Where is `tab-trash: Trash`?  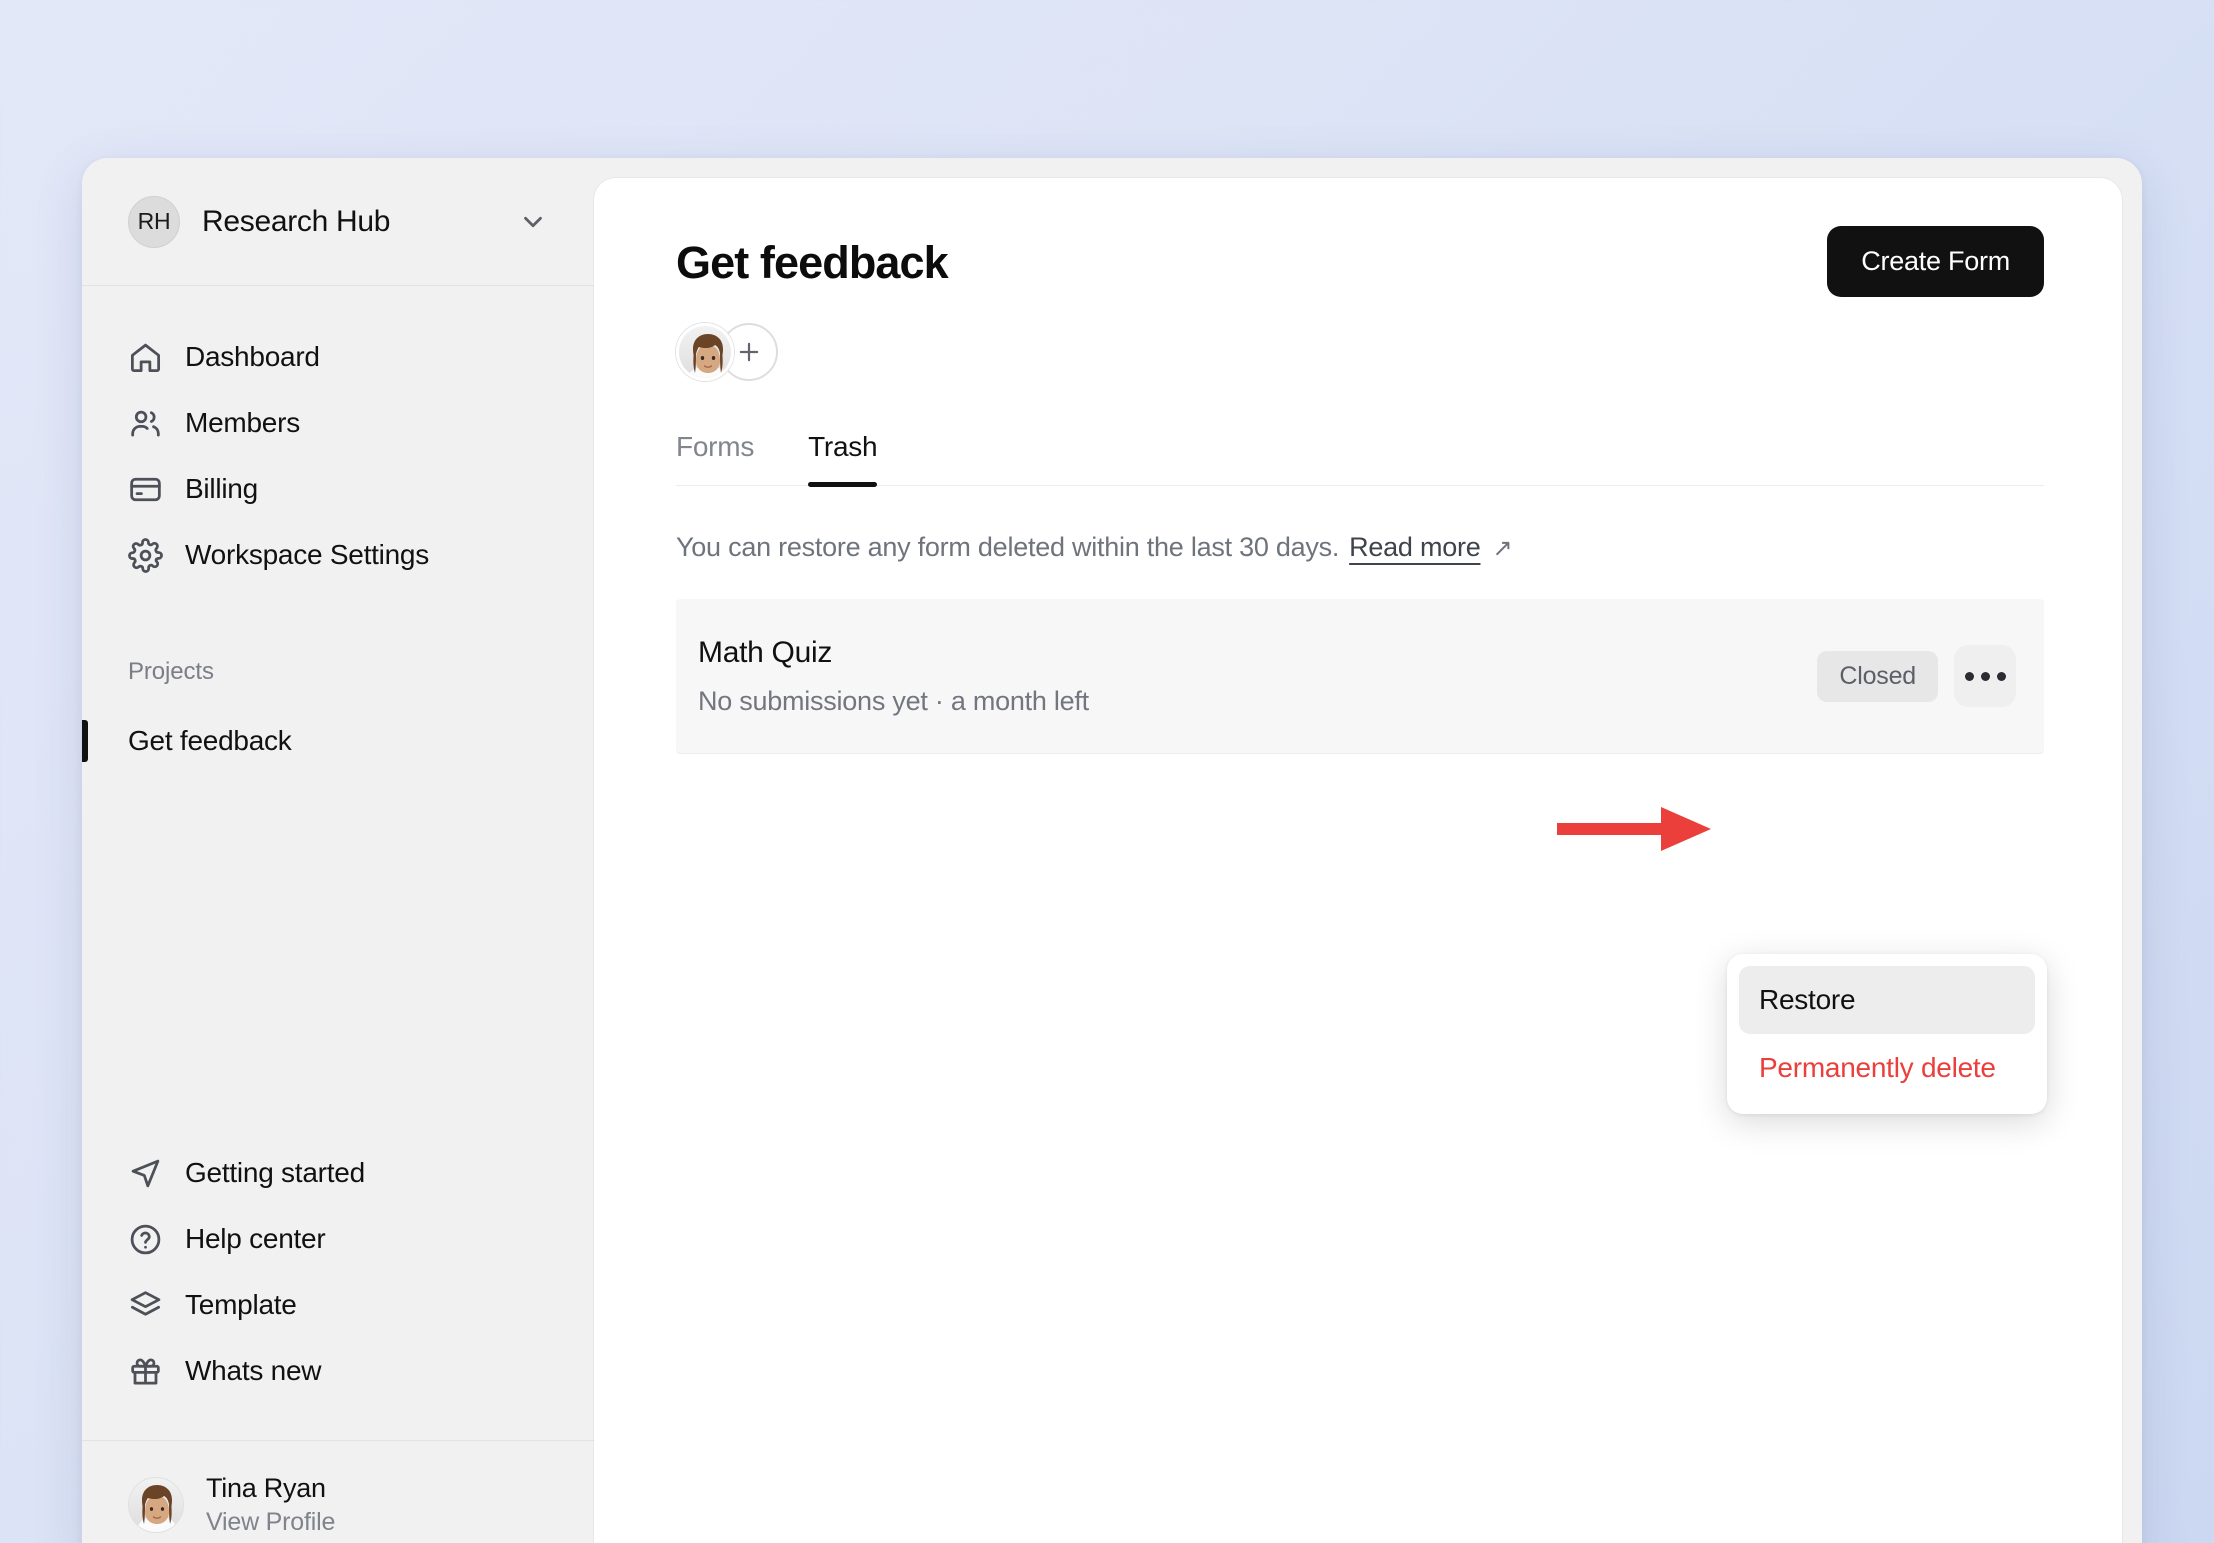 tab-trash: Trash is located at coordinates (843, 459).